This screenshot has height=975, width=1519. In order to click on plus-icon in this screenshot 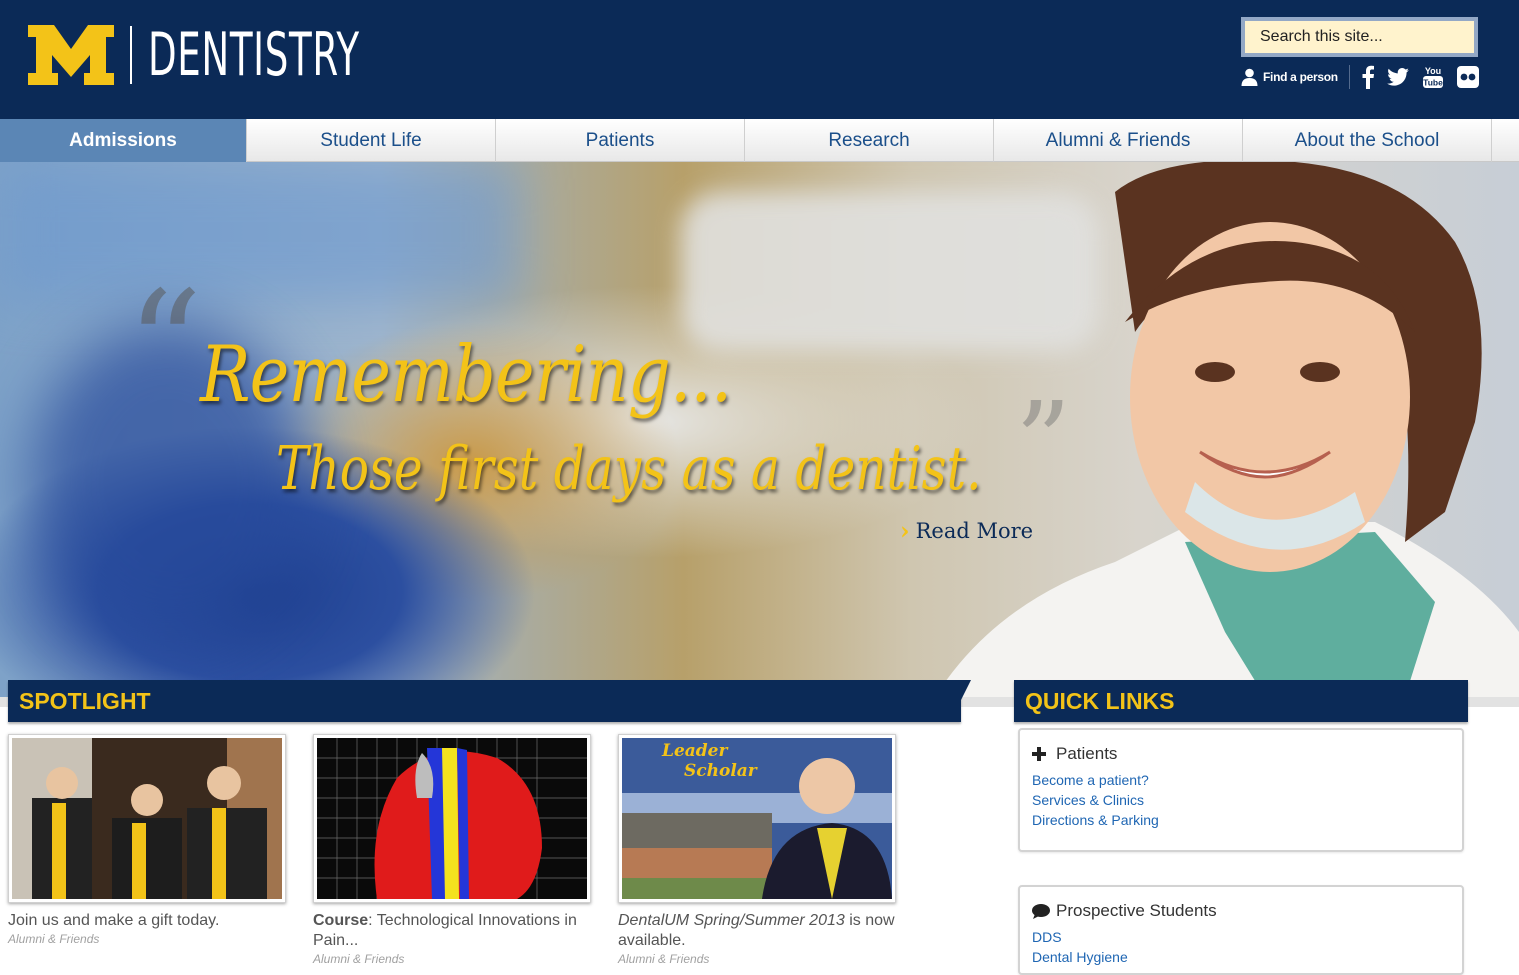, I will do `click(1043, 754)`.